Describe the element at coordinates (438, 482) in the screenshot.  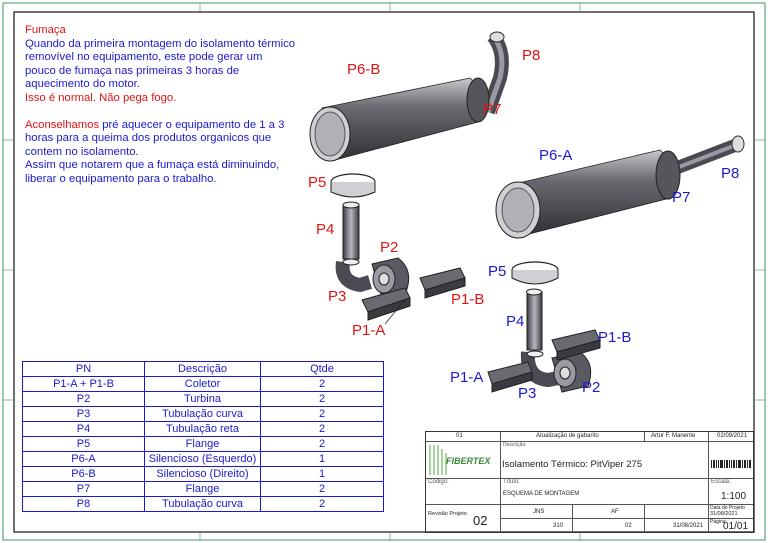
I see `code-label: Código:` at that location.